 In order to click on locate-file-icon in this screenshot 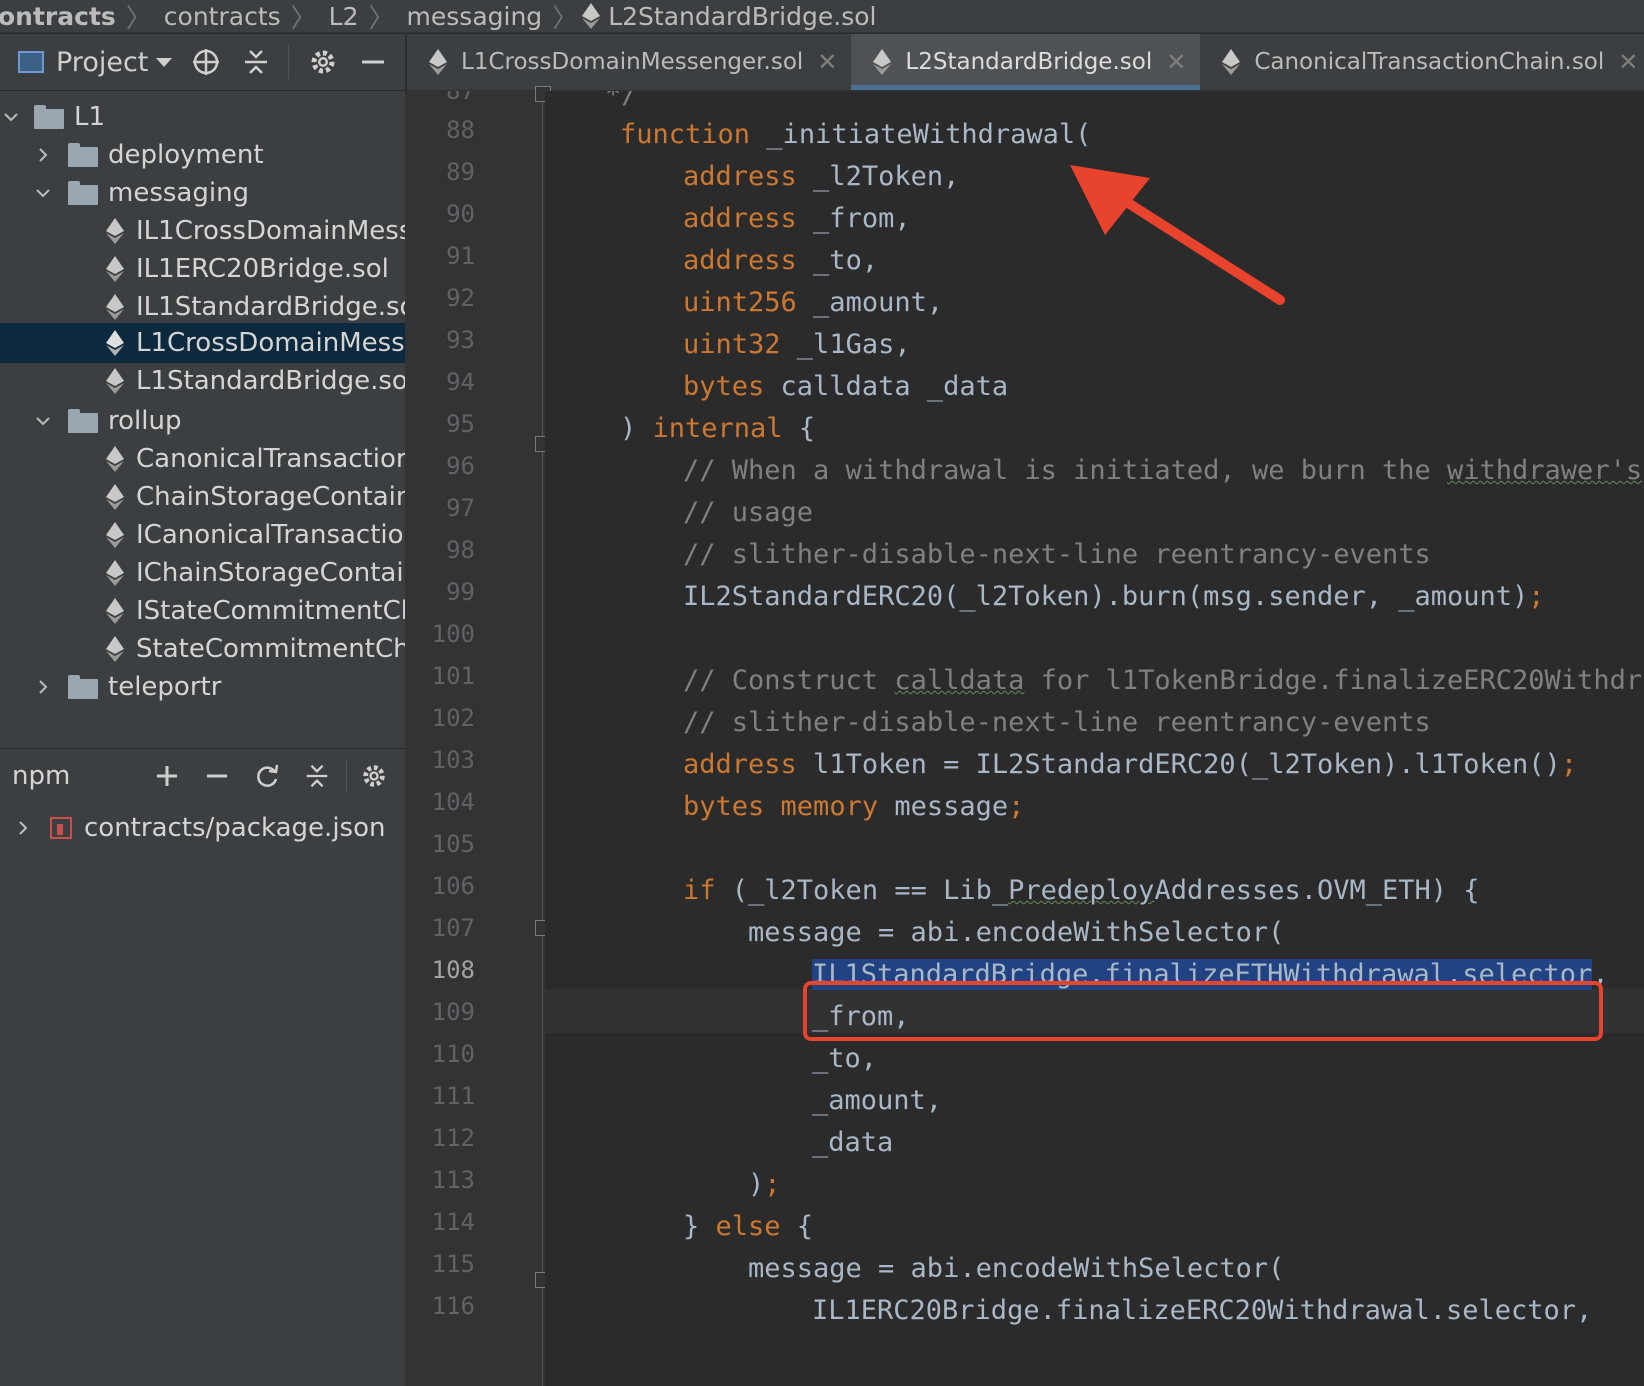, I will do `click(206, 62)`.